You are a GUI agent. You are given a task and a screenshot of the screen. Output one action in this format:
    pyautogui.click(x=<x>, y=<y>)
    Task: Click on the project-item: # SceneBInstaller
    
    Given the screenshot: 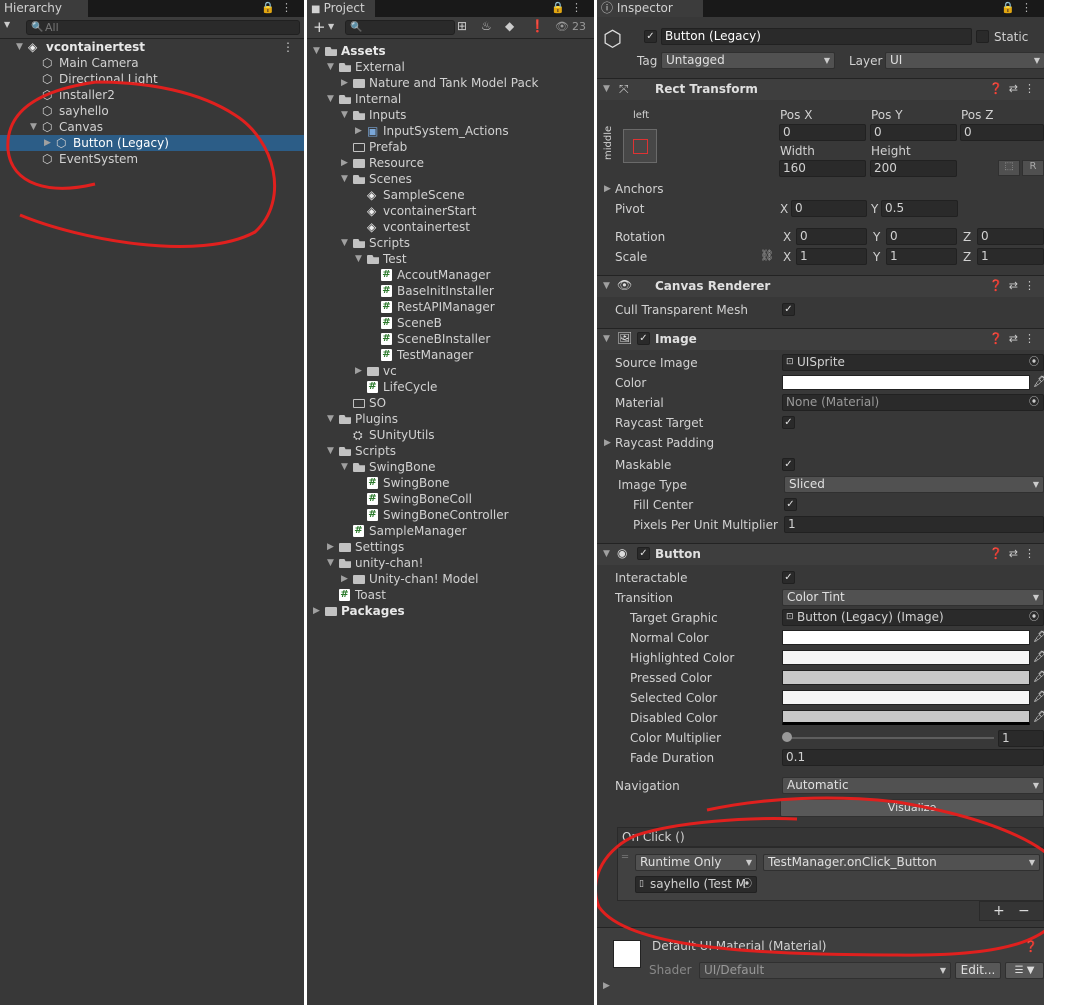 What is the action you would take?
    pyautogui.click(x=450, y=339)
    